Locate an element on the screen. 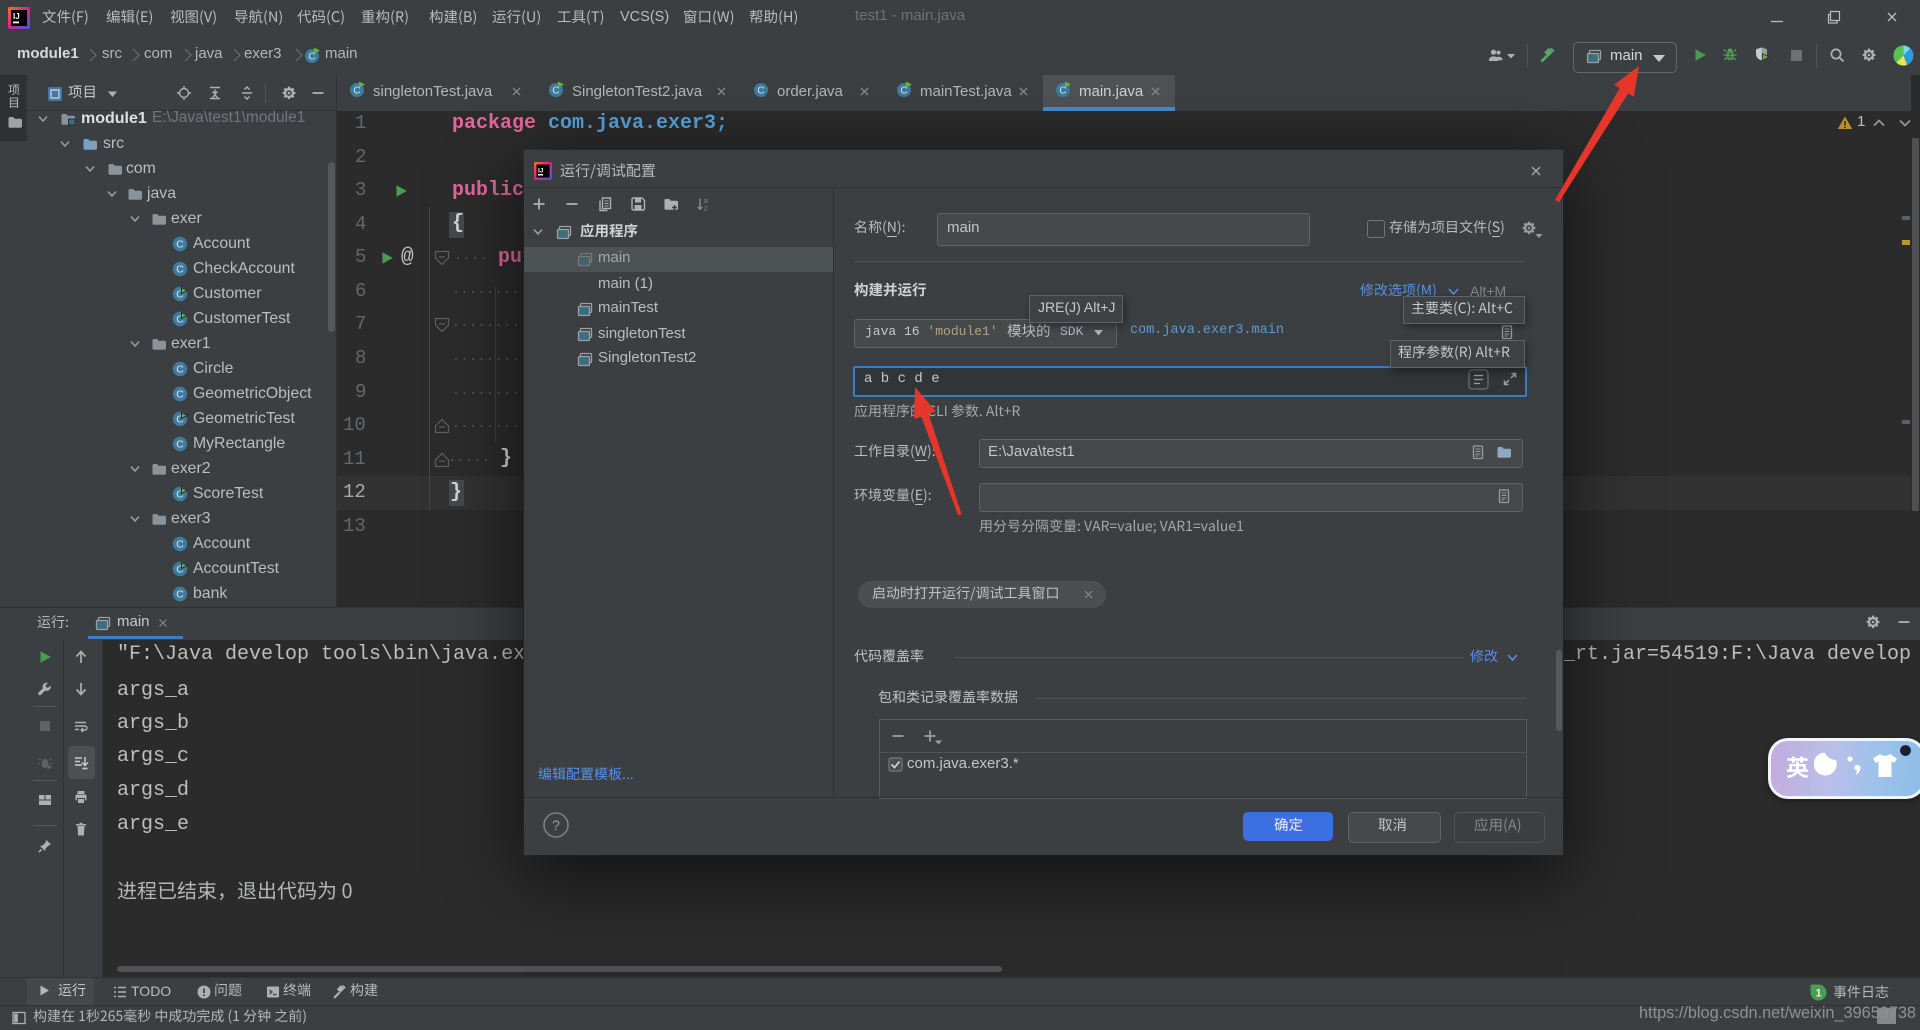 The image size is (1920, 1030). svg-text: 1 is located at coordinates (1818, 993).